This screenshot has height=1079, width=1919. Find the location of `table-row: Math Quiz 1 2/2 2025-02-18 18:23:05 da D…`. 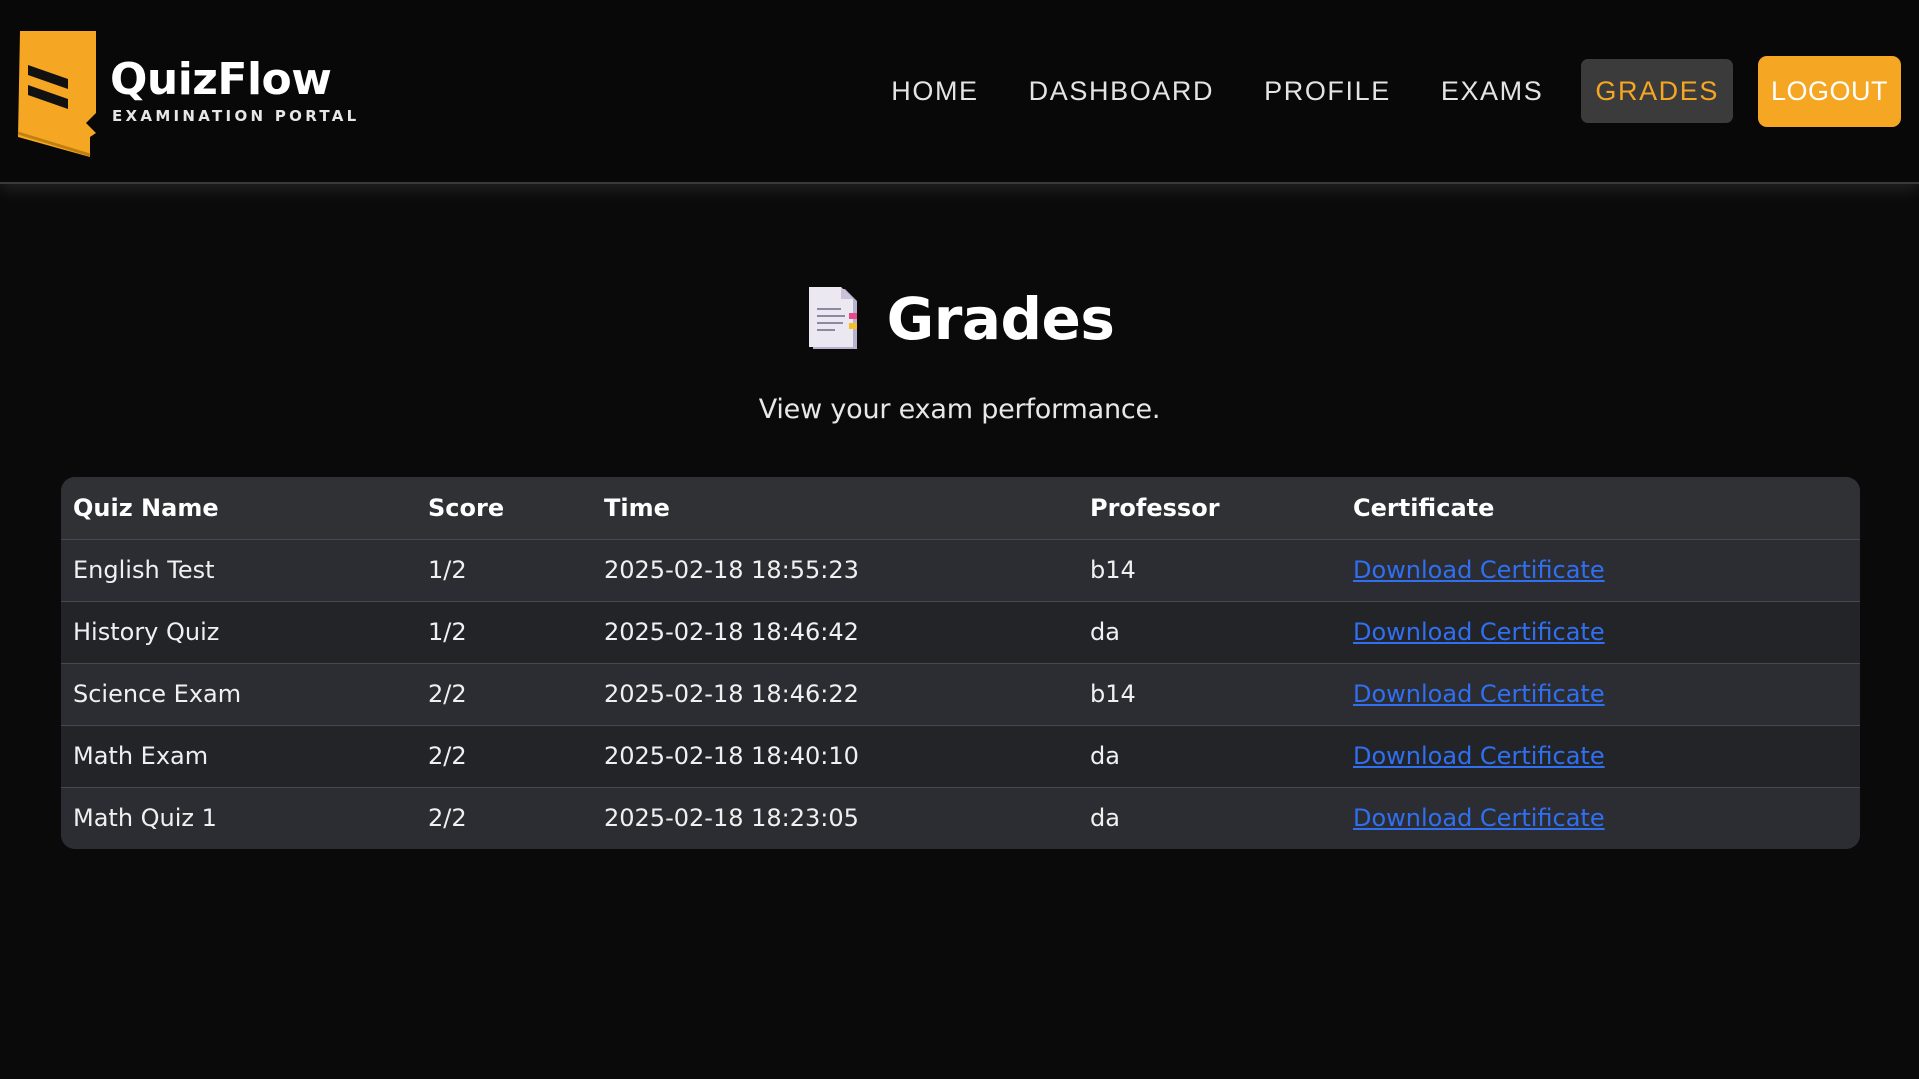

table-row: Math Quiz 1 2/2 2025-02-18 18:23:05 da D… is located at coordinates (960, 818).